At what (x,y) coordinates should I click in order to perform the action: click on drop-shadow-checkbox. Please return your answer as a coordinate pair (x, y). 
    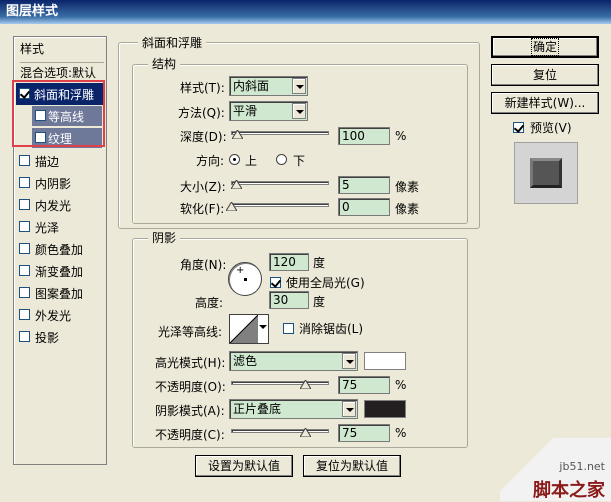
    Looking at the image, I should click on (24, 336).